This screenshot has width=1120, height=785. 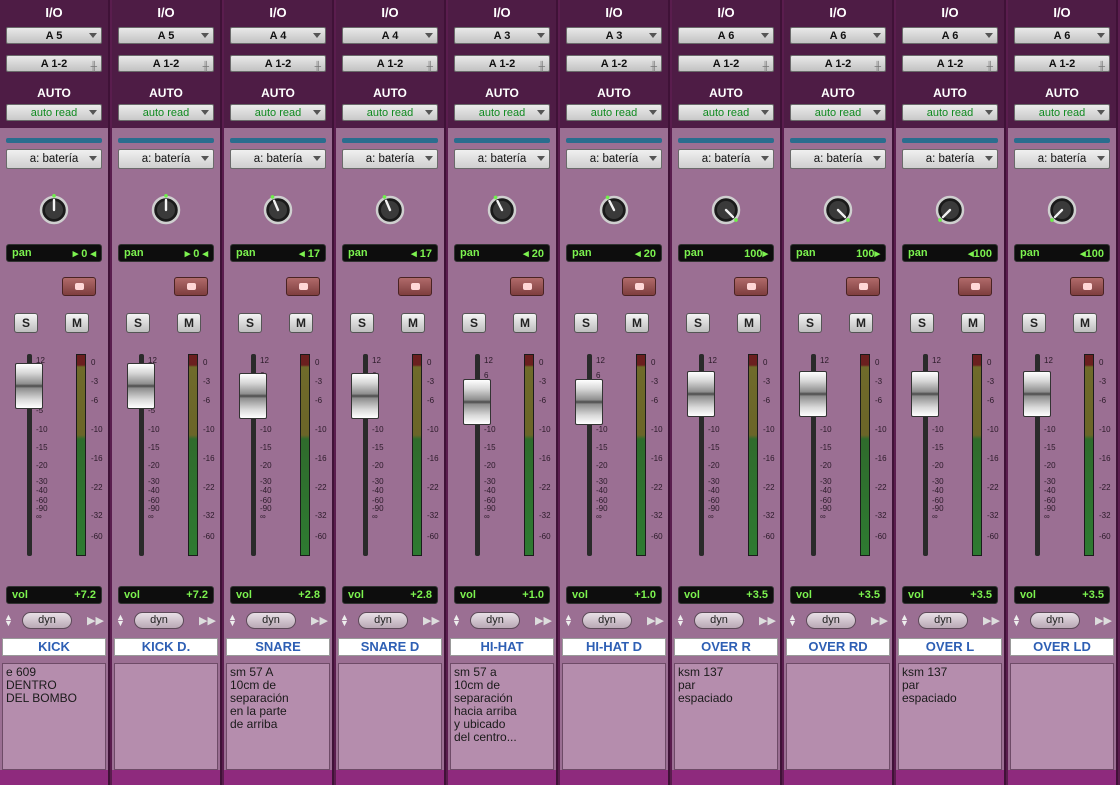 What do you see at coordinates (614, 595) in the screenshot?
I see `volume-display: vol +1.0` at bounding box center [614, 595].